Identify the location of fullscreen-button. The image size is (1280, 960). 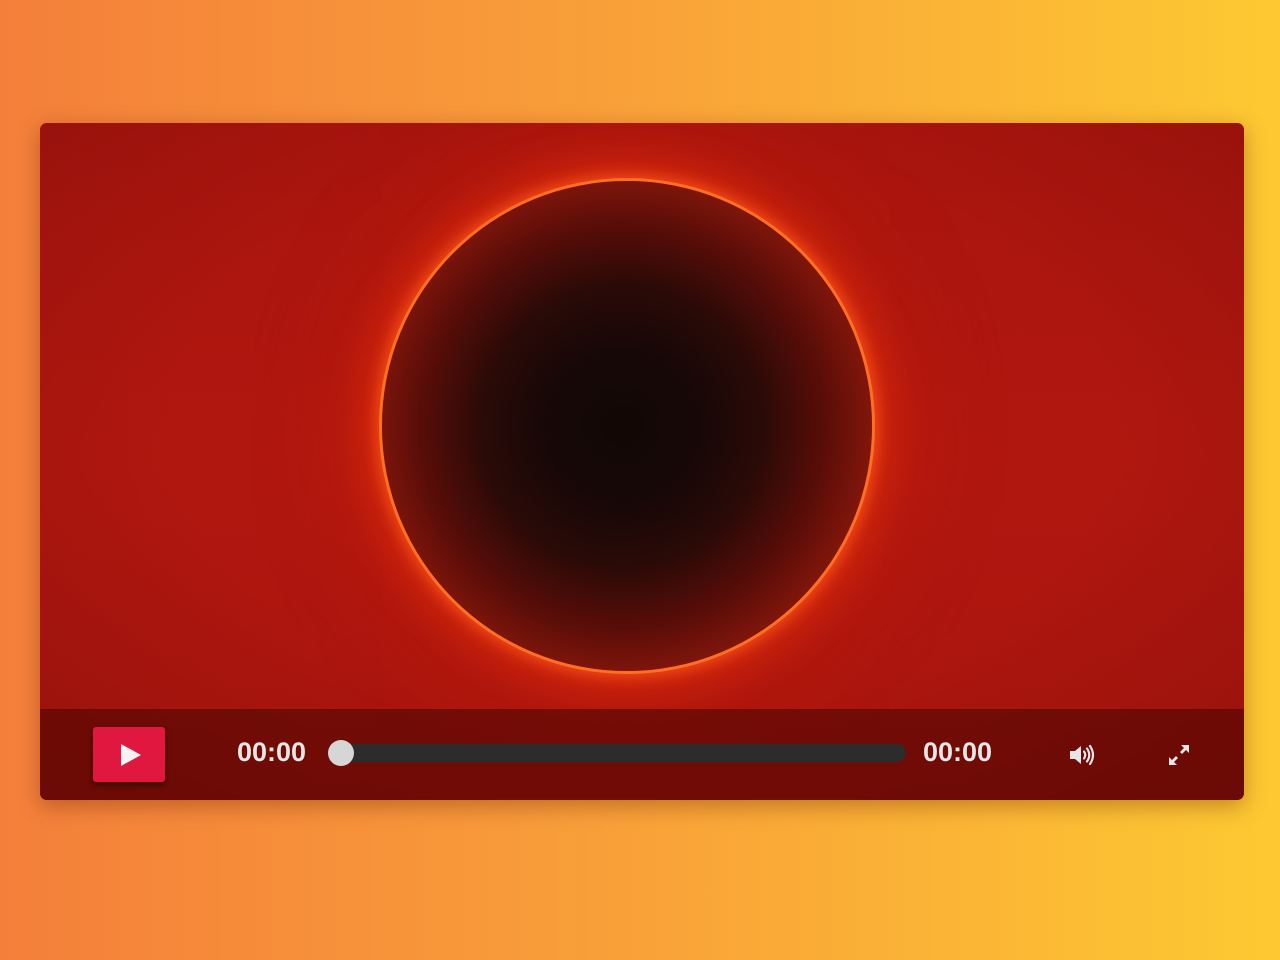
(1179, 755).